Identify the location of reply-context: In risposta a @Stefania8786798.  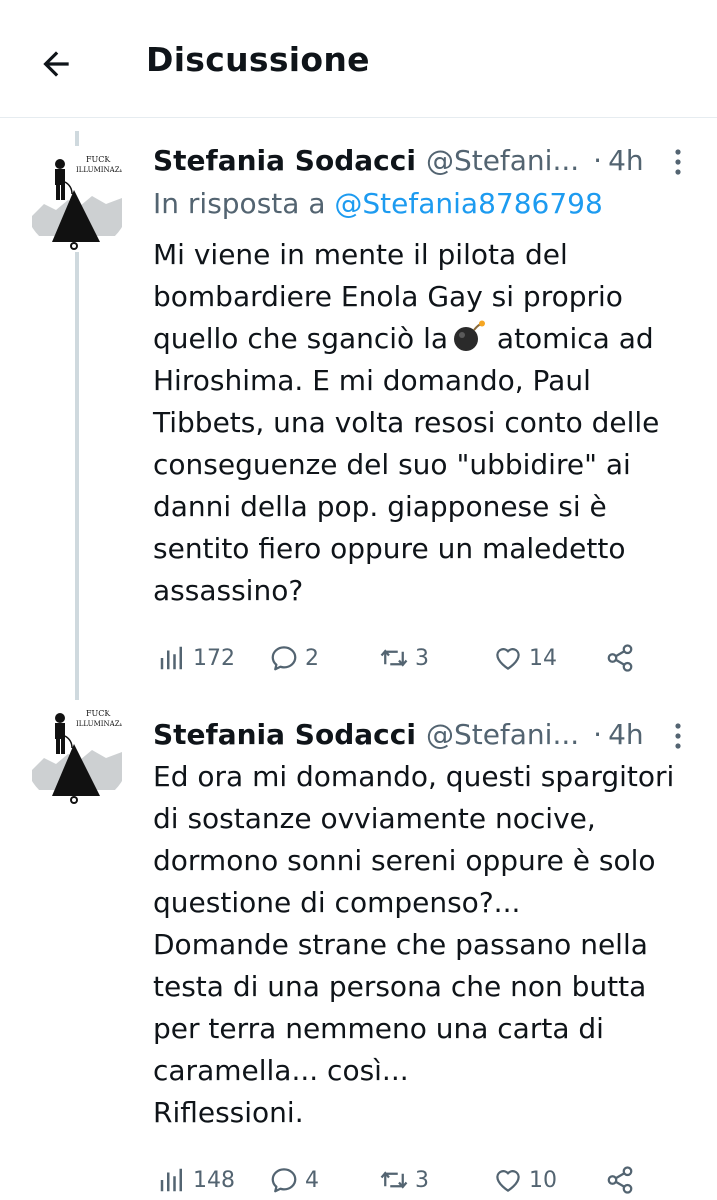
(378, 203).